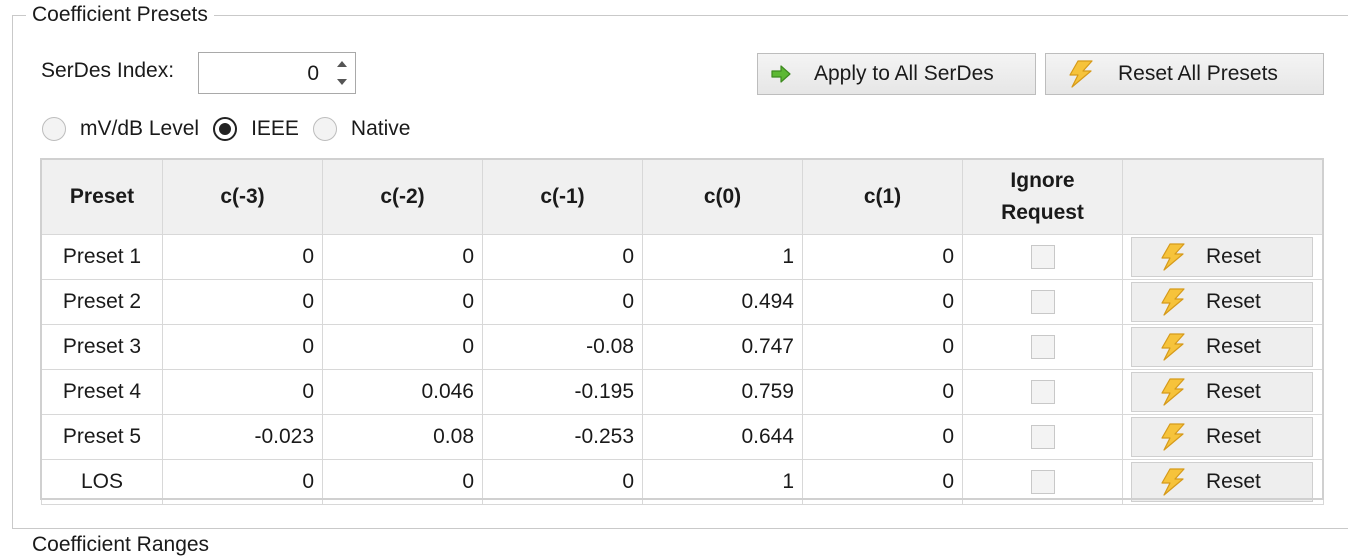 This screenshot has height=558, width=1348. What do you see at coordinates (225, 129) in the screenshot?
I see `radio-ieee-circle` at bounding box center [225, 129].